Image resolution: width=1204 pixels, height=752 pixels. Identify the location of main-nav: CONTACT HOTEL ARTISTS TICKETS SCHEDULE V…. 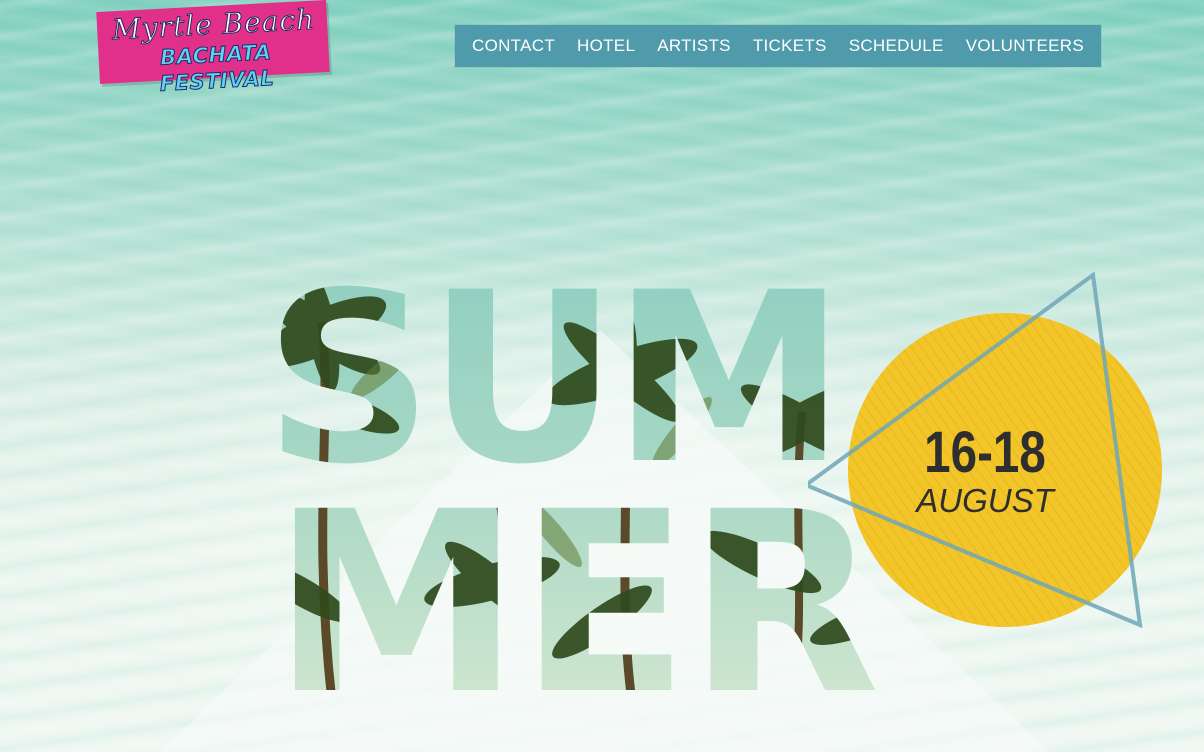
(778, 46).